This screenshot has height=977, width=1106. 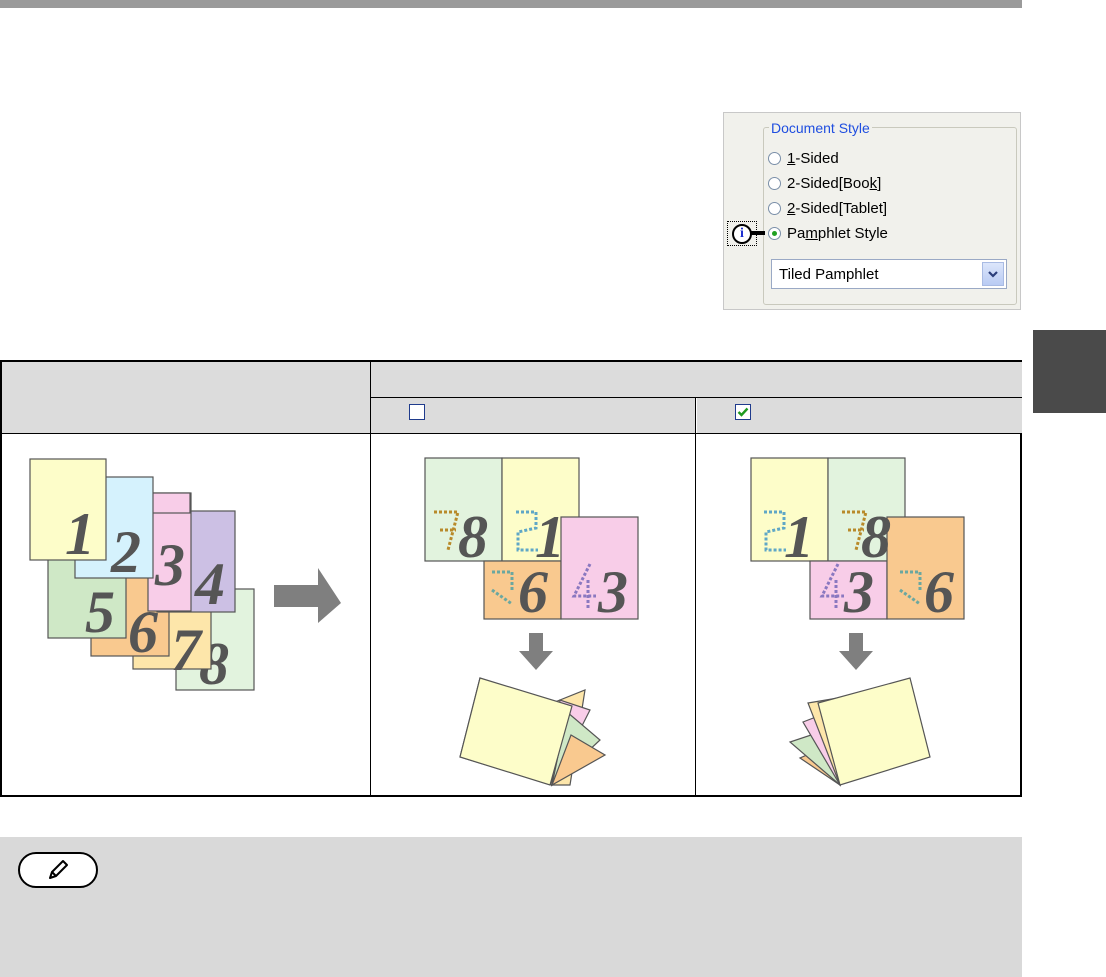 I want to click on radio-label: 2-Sided[Tablet], so click(x=837, y=208).